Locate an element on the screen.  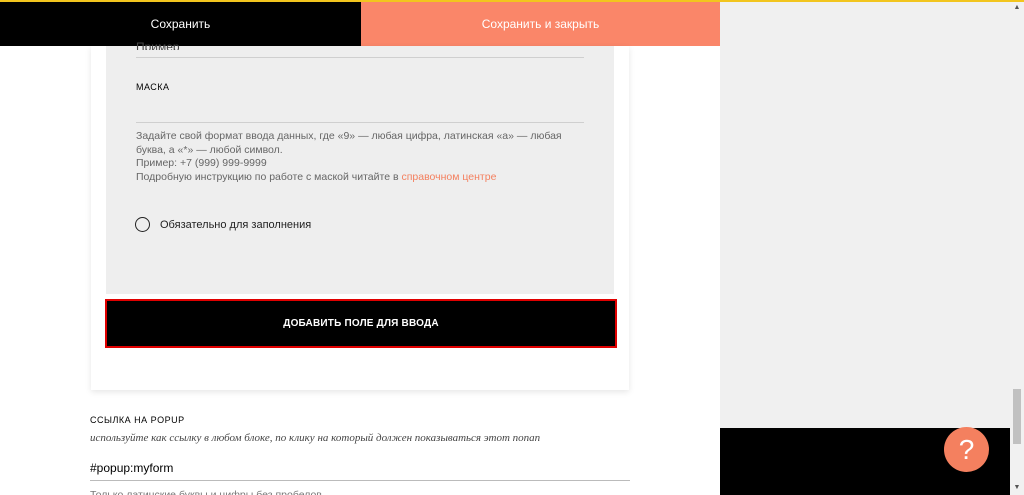
scroll-up-arrow-icon: ▲ is located at coordinates (1017, 8).